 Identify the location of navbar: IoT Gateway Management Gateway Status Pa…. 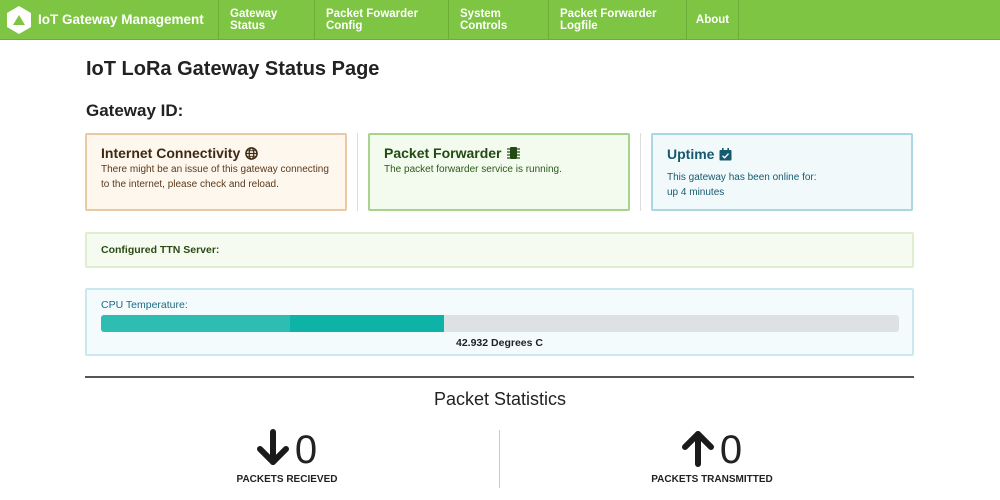
(500, 20).